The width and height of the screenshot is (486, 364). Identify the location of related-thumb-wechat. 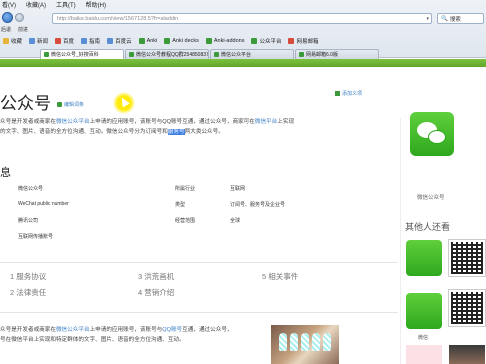
(424, 258).